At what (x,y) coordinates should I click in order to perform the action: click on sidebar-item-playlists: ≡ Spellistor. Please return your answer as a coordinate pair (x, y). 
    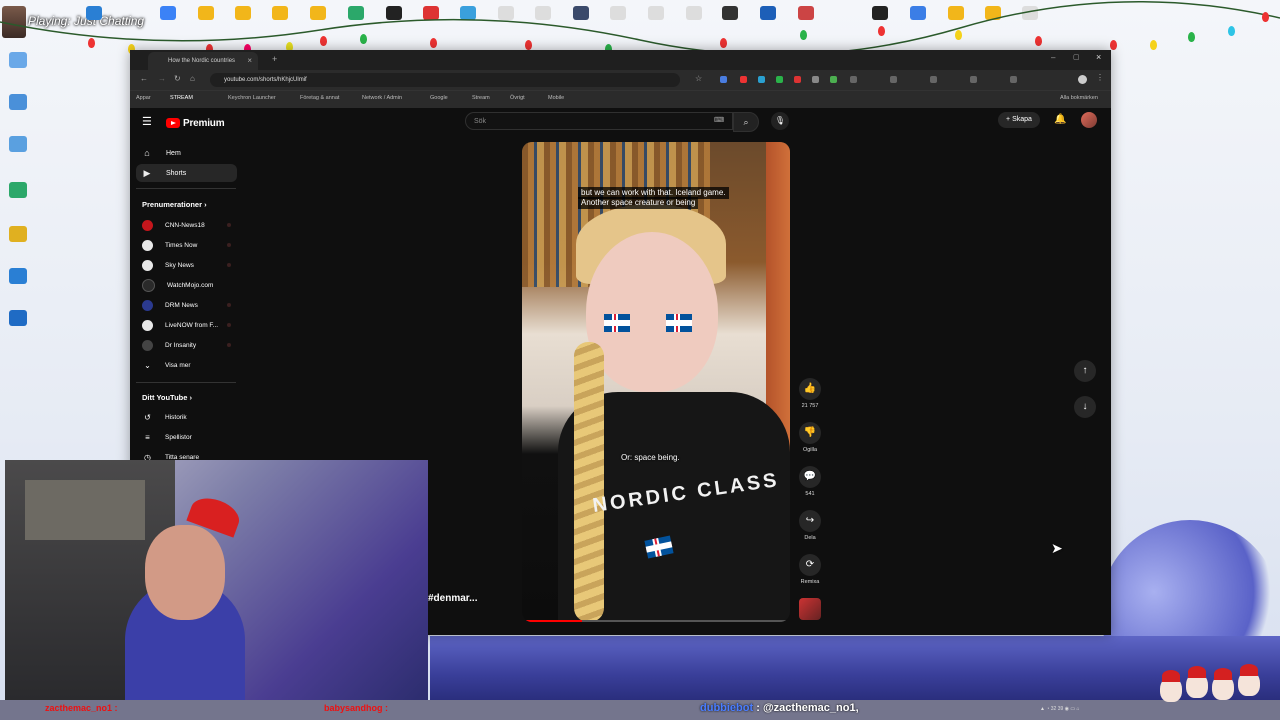
    Looking at the image, I should click on (186, 437).